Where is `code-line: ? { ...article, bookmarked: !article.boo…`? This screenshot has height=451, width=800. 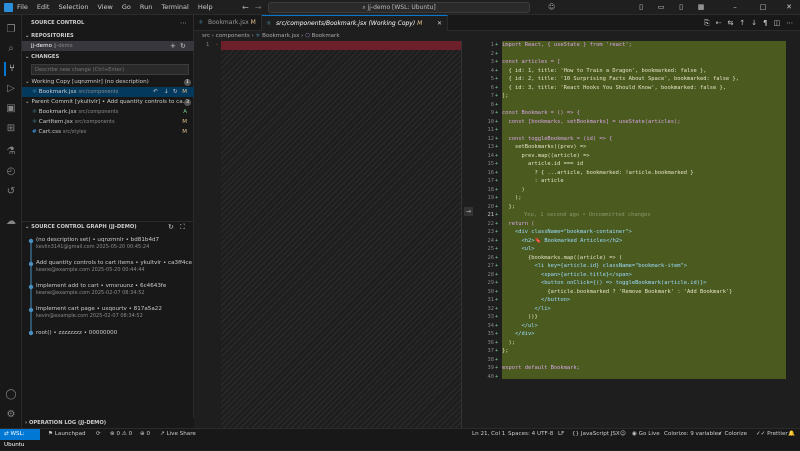 code-line: ? { ...article, bookmarked: !article.boo… is located at coordinates (597, 173).